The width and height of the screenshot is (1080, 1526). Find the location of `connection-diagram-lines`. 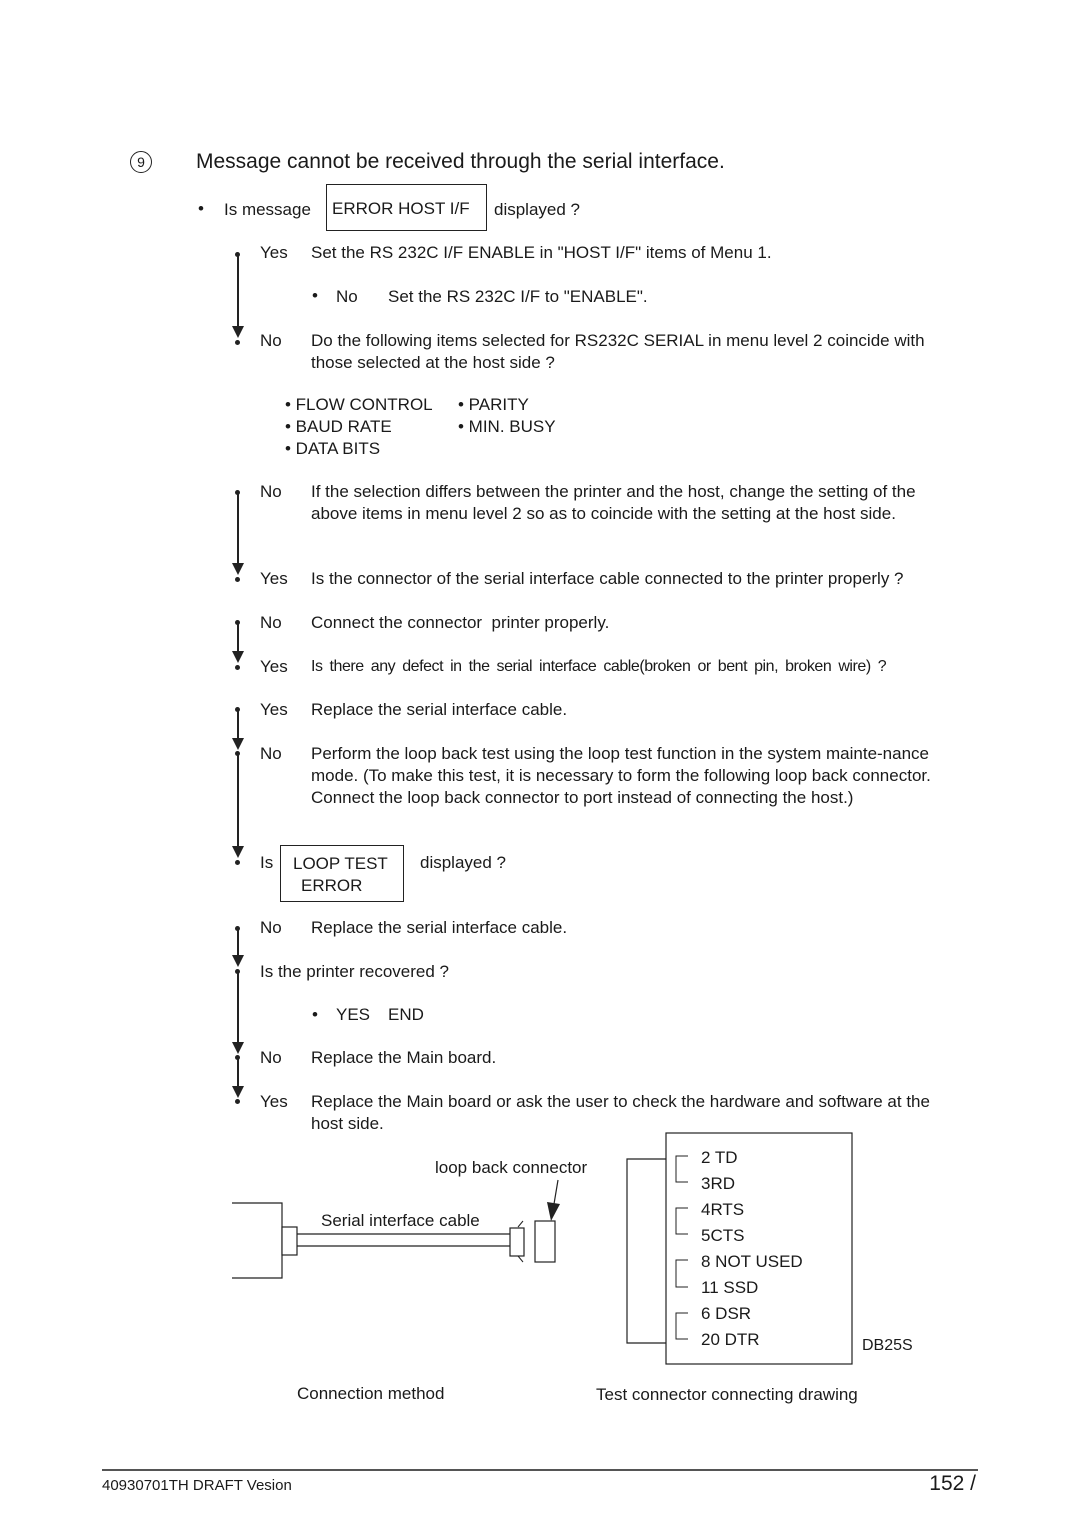

connection-diagram-lines is located at coordinates (542, 1248).